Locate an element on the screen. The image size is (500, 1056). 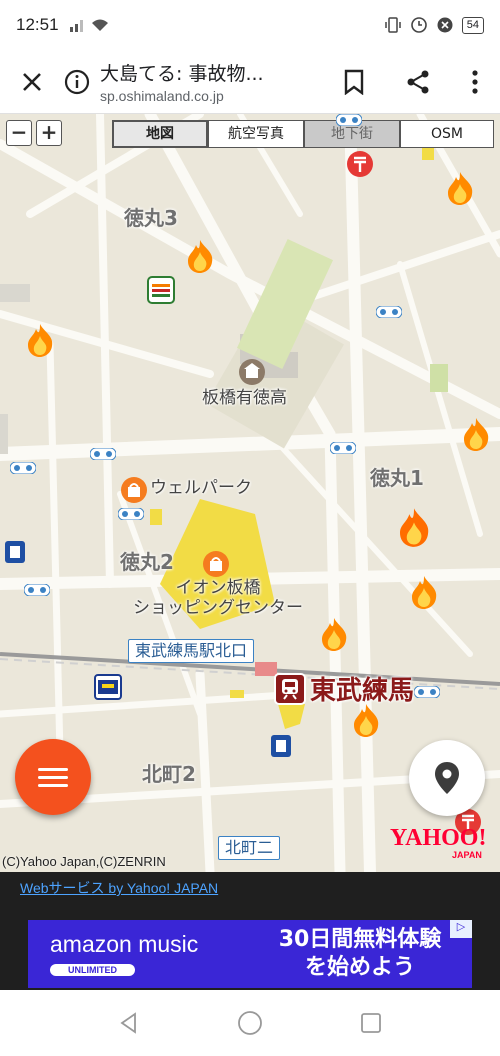
share-button is located at coordinates (418, 82).